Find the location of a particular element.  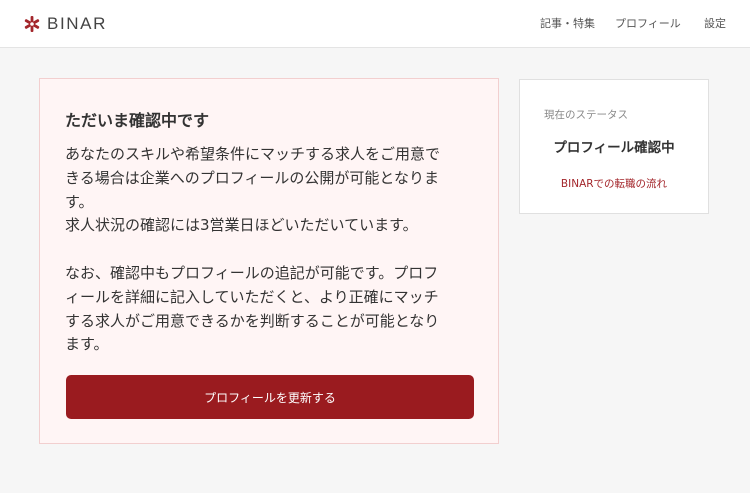

logo-text: BINAR is located at coordinates (77, 23).